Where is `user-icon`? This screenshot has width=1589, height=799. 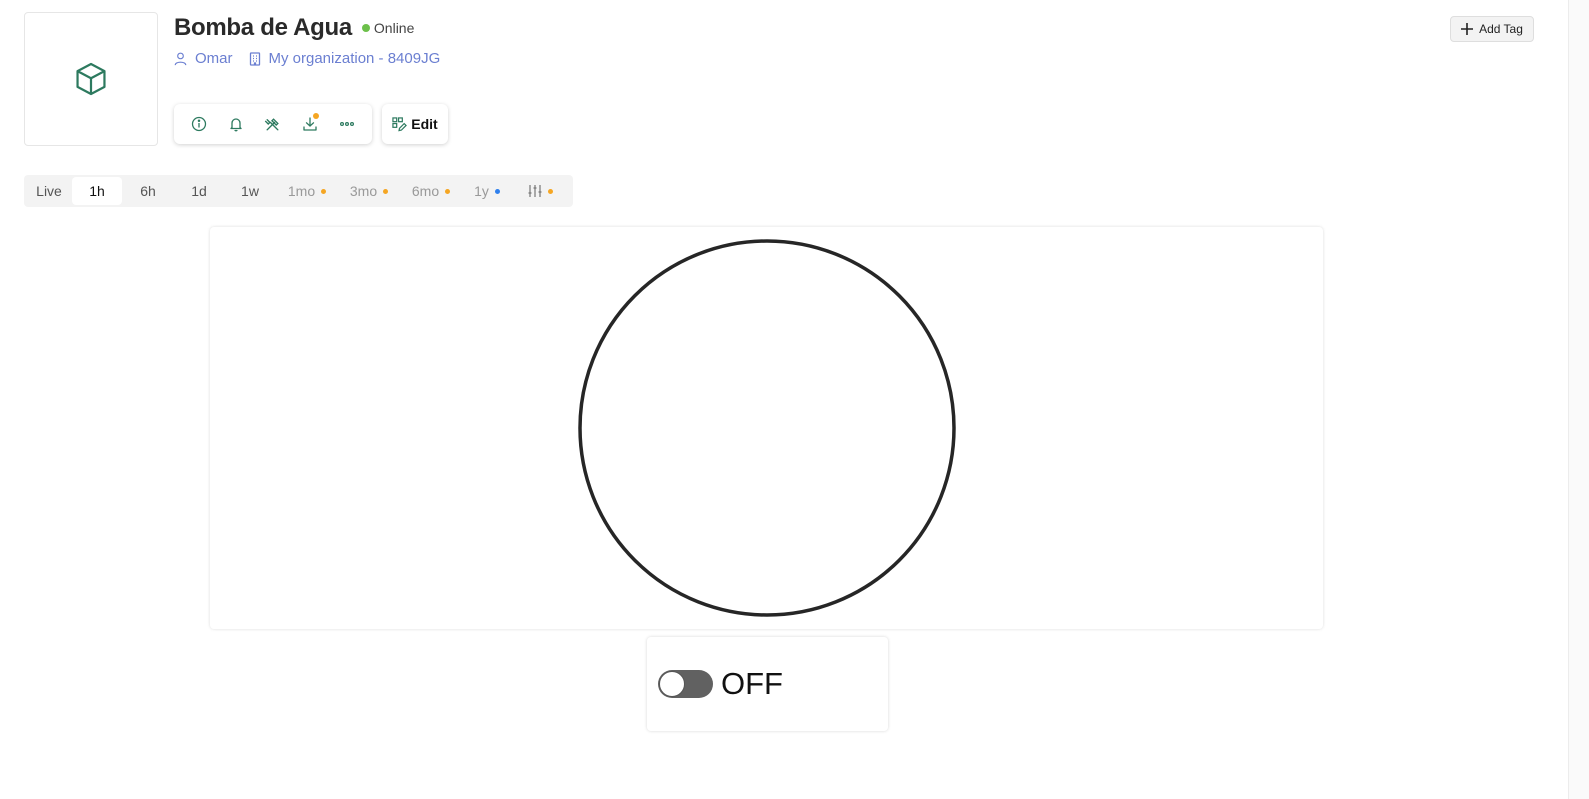
user-icon is located at coordinates (180, 58).